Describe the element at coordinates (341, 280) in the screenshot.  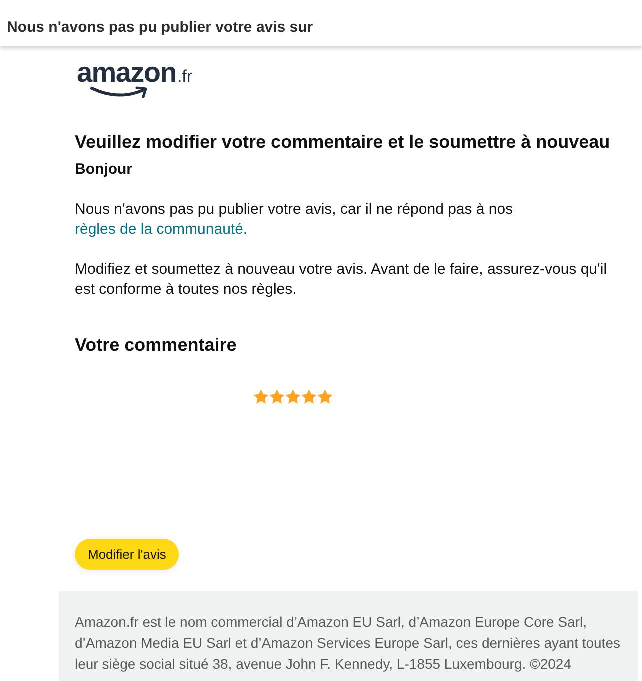
I see `message-paragraph: Modifiez et soumettez à nouveau votre avis. Avant de le faire, assurez-vous qu'il est conforme à toutes nos règles.` at that location.